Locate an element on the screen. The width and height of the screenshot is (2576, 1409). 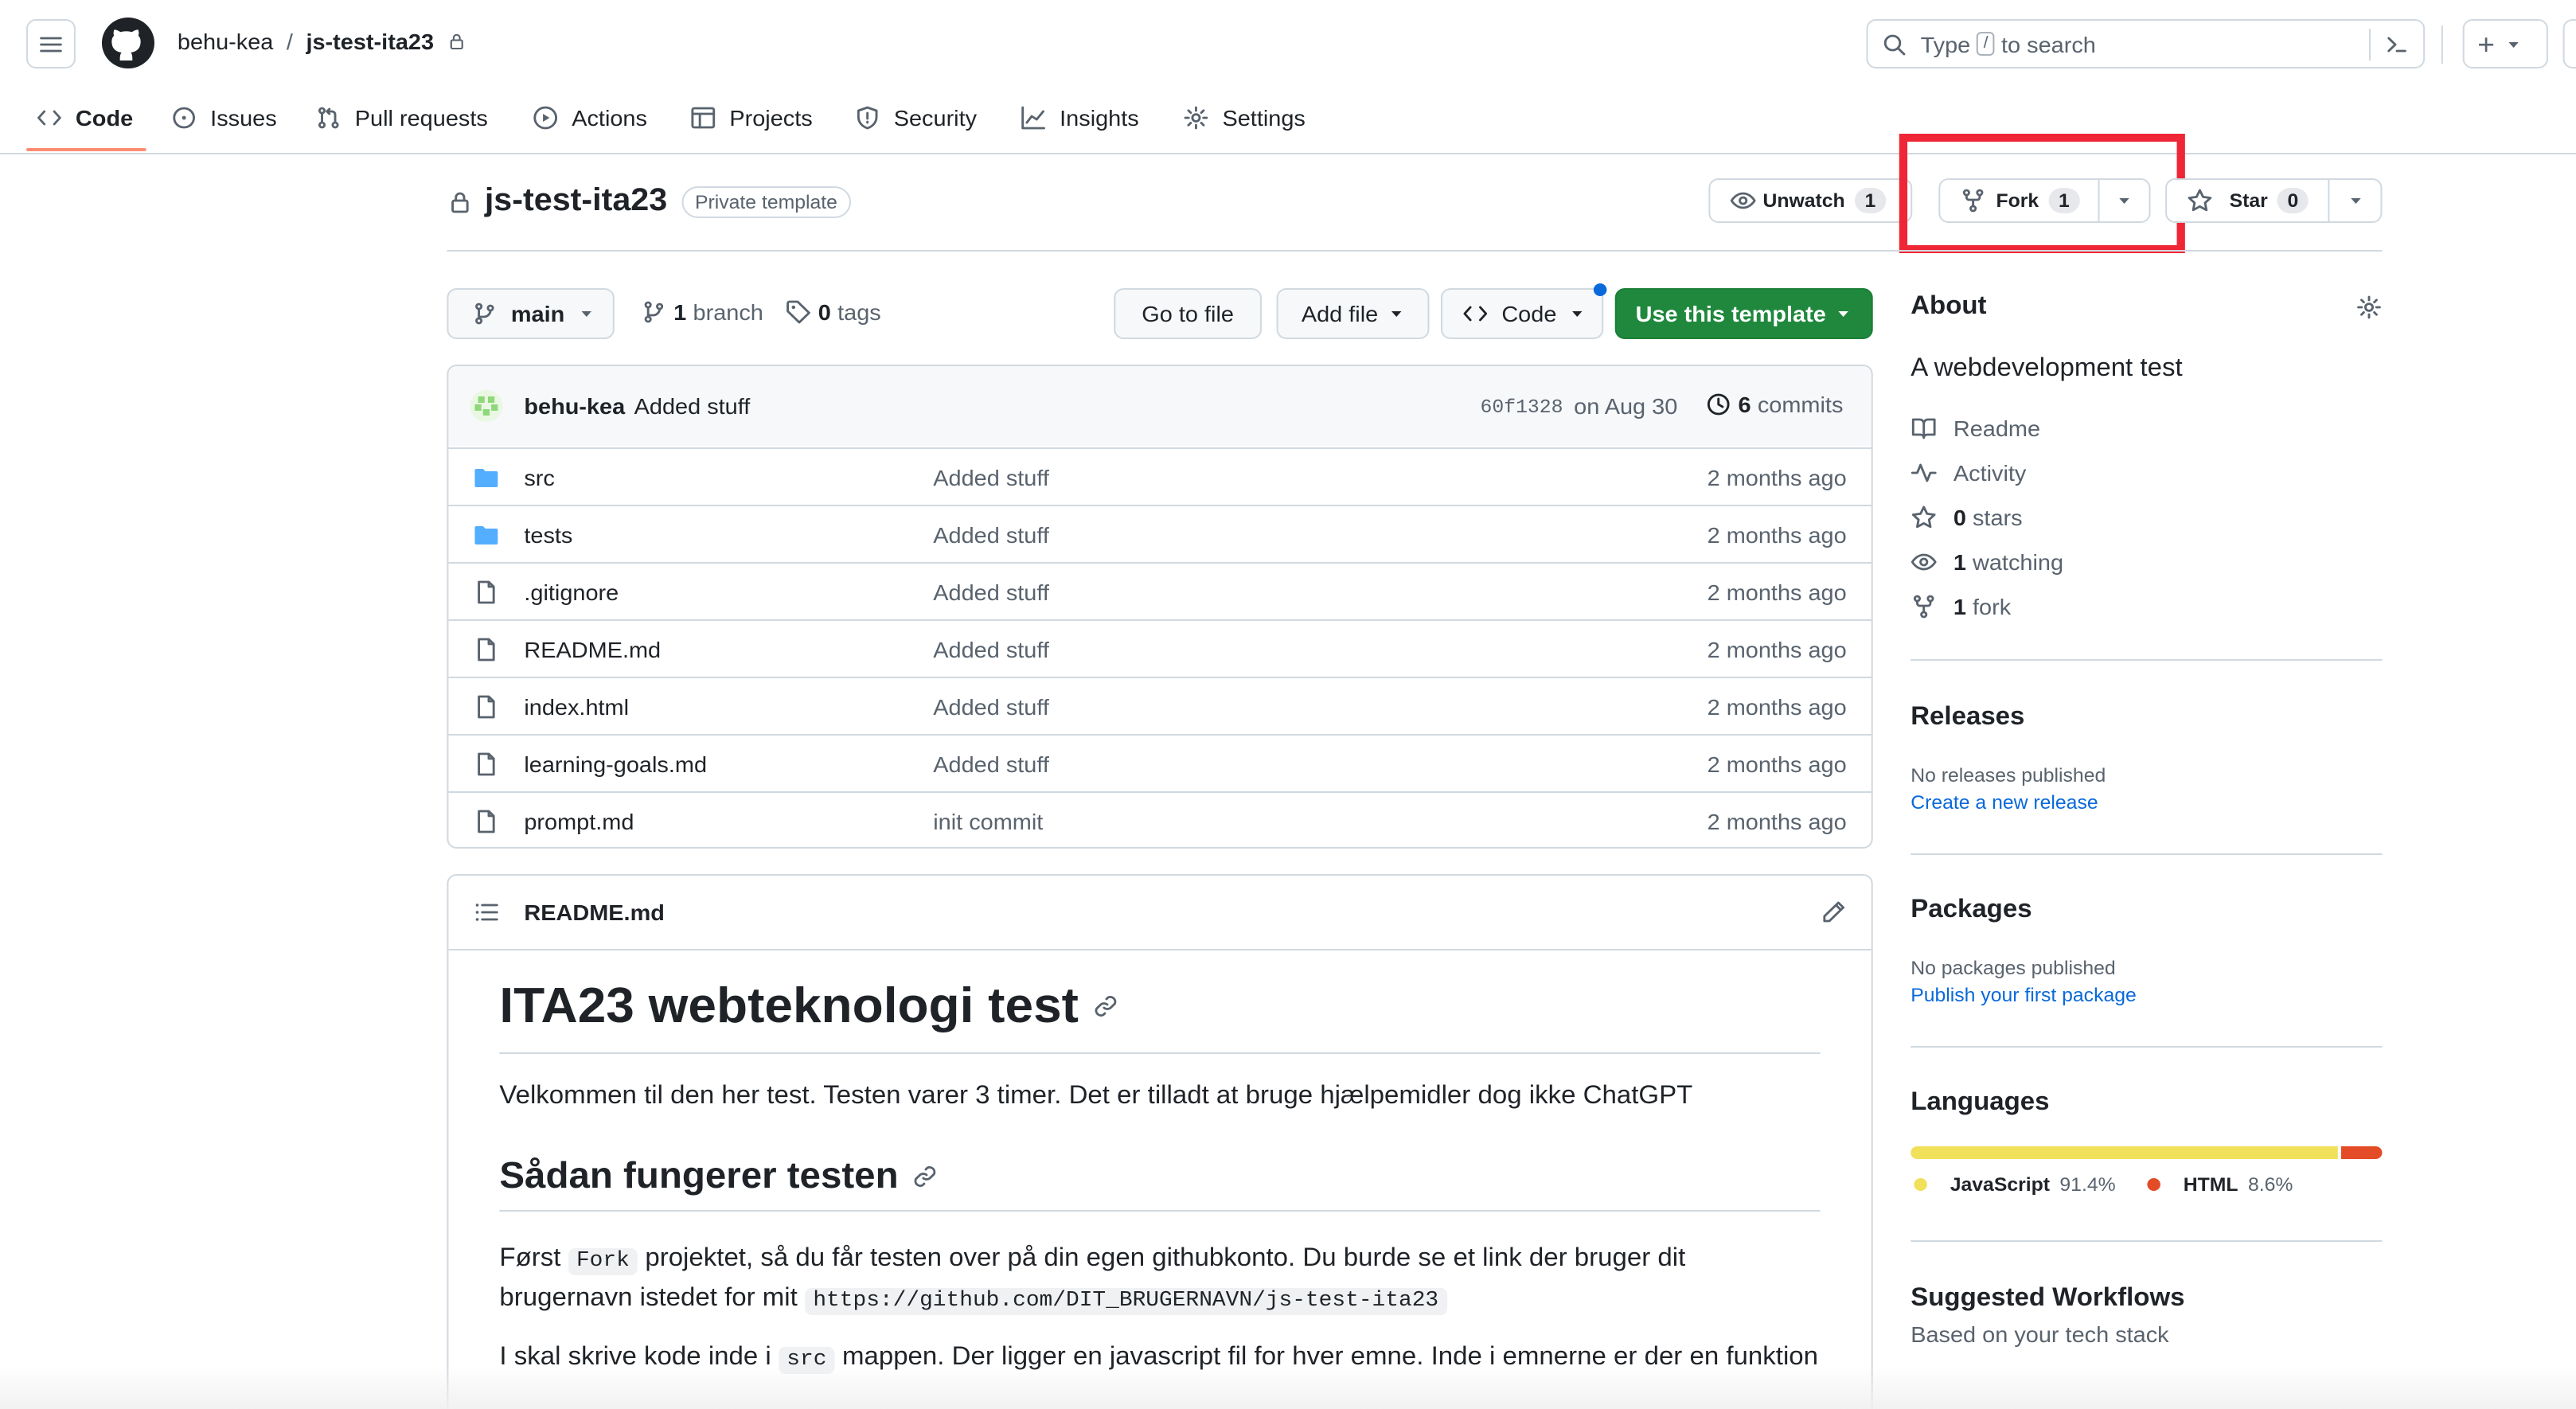
tab-insights: Insights is located at coordinates (1080, 118).